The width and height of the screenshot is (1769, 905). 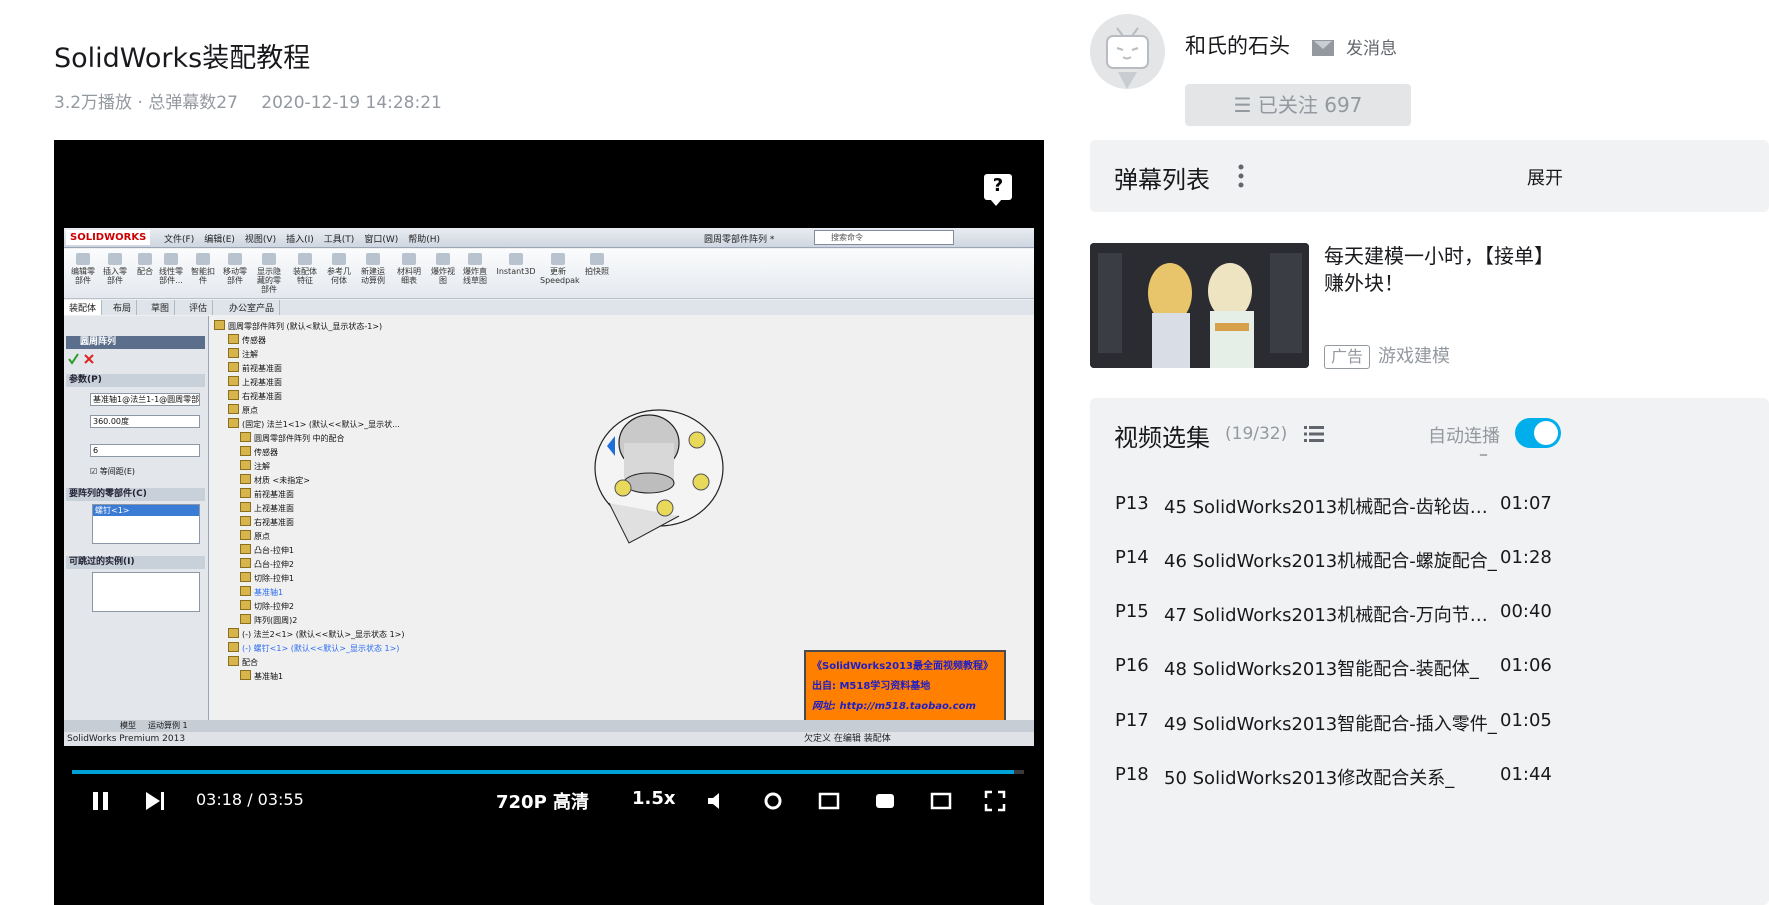 I want to click on uploader-avatar, so click(x=1127, y=51).